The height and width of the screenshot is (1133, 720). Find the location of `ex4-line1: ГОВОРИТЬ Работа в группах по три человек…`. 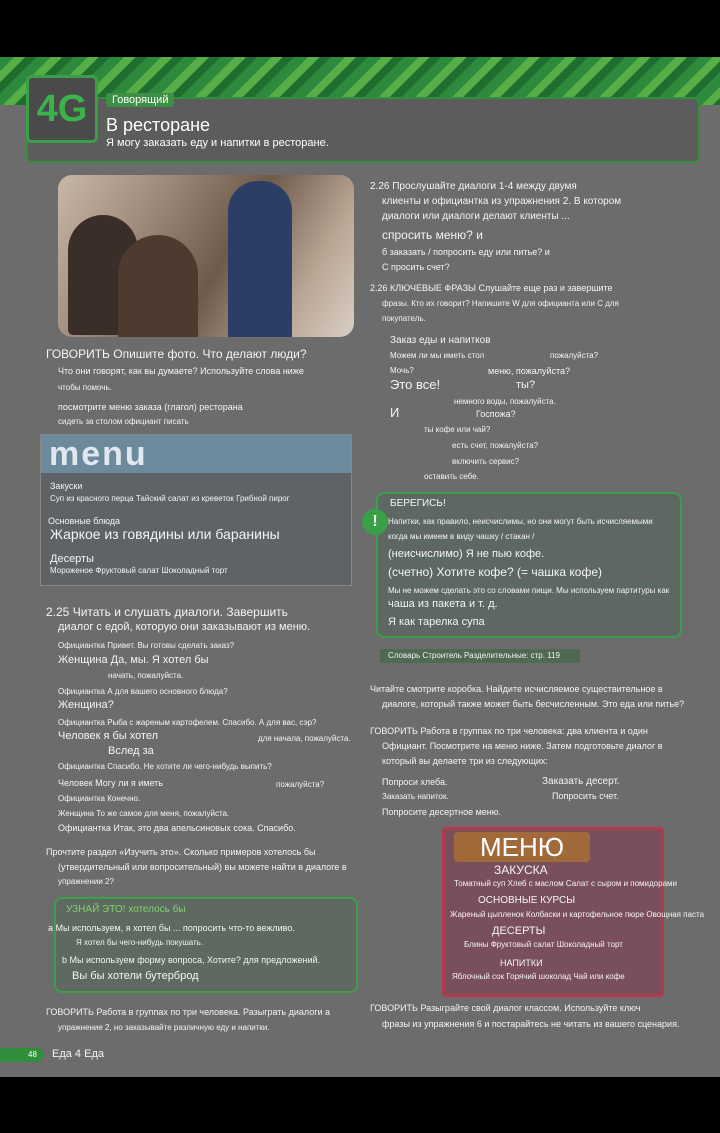

ex4-line1: ГОВОРИТЬ Работа в группах по три человек… is located at coordinates (188, 1012).